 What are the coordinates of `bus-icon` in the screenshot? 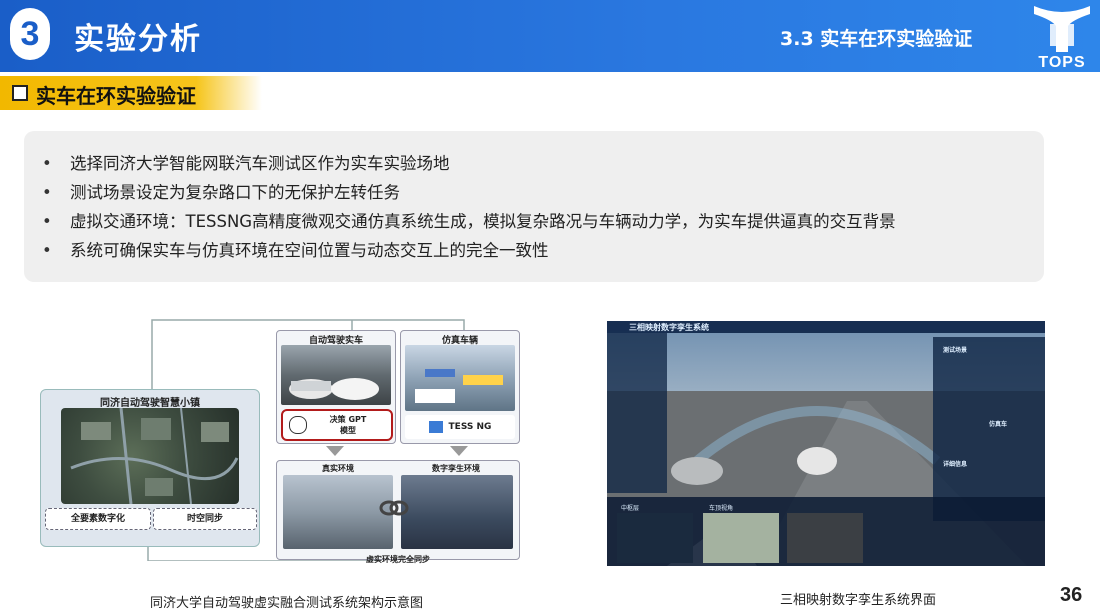 It's located at (459, 386).